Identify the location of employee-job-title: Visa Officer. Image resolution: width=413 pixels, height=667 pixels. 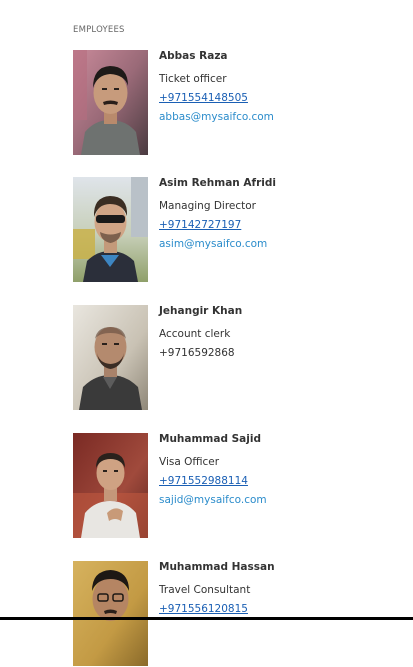
(189, 462).